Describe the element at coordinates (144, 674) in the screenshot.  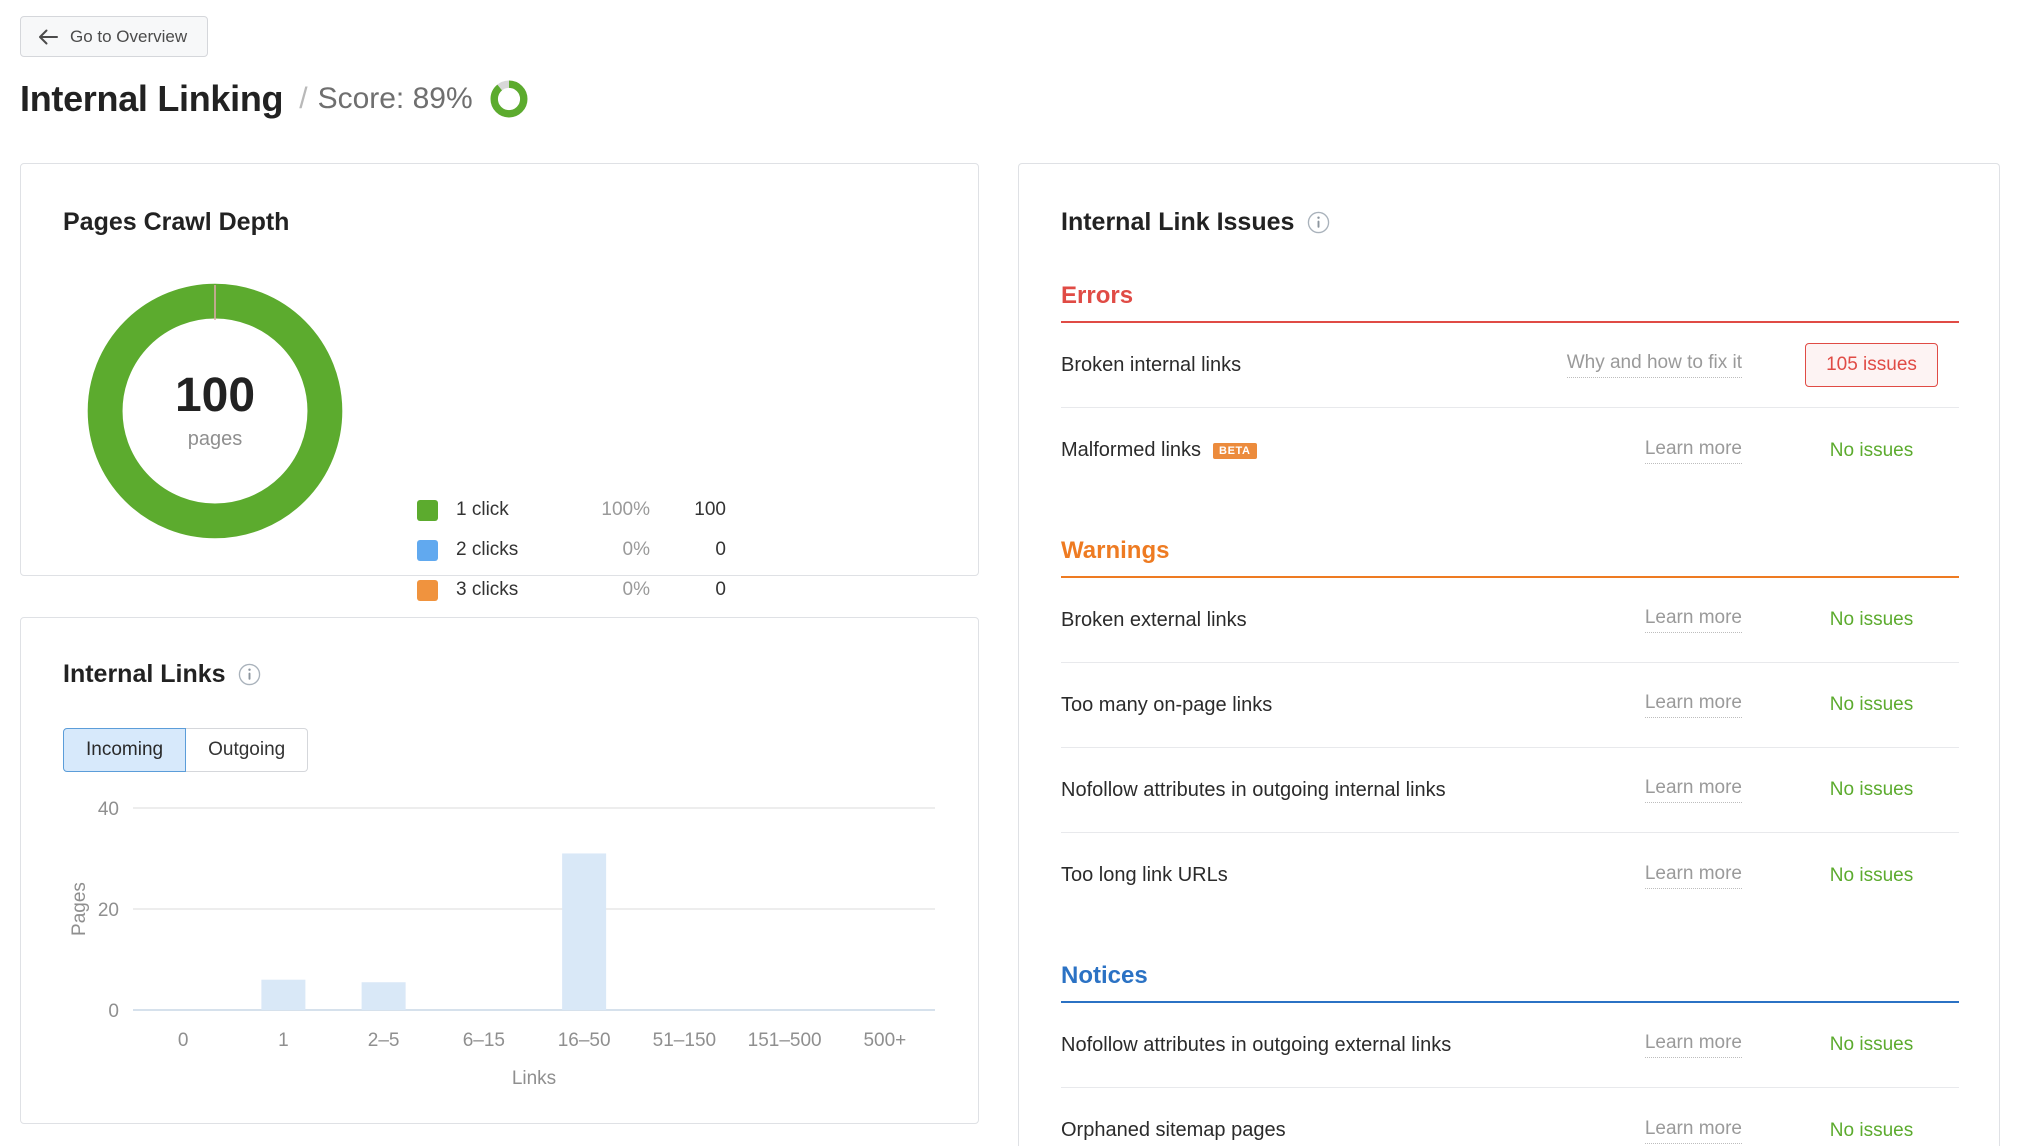
I see `internal-links-title: Internal Links` at that location.